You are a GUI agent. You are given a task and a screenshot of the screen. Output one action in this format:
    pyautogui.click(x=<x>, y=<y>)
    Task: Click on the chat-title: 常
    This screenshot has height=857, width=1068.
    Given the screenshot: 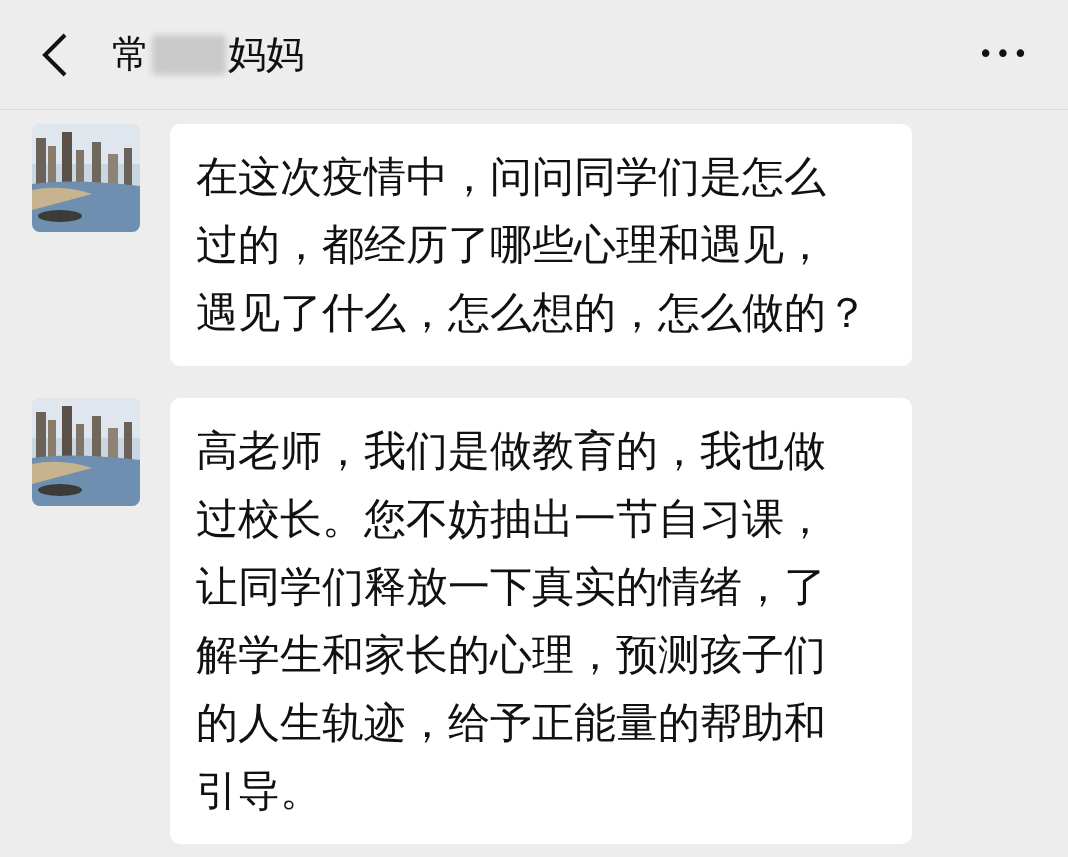 What is the action you would take?
    pyautogui.click(x=131, y=54)
    